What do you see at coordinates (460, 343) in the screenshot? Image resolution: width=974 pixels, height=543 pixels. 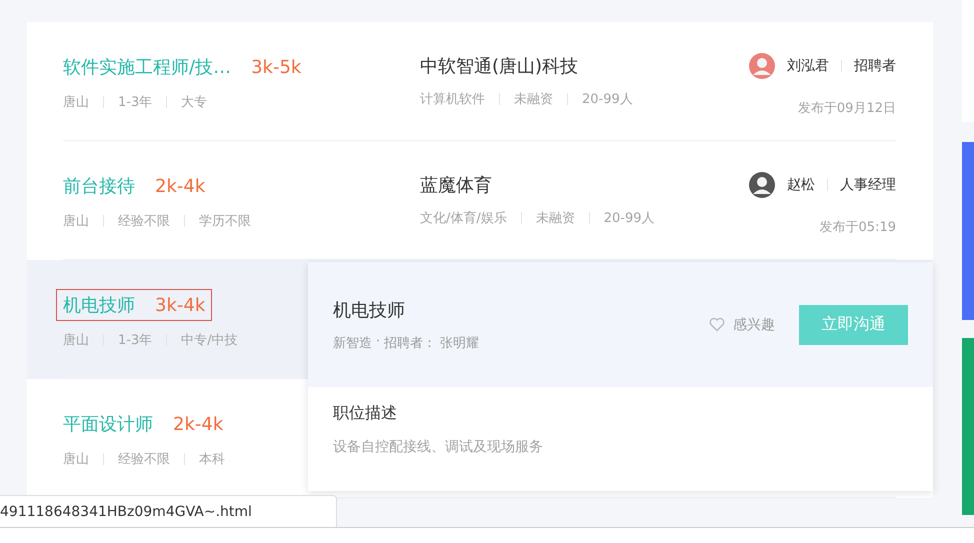 I see `popup-recruiter: 张明耀` at bounding box center [460, 343].